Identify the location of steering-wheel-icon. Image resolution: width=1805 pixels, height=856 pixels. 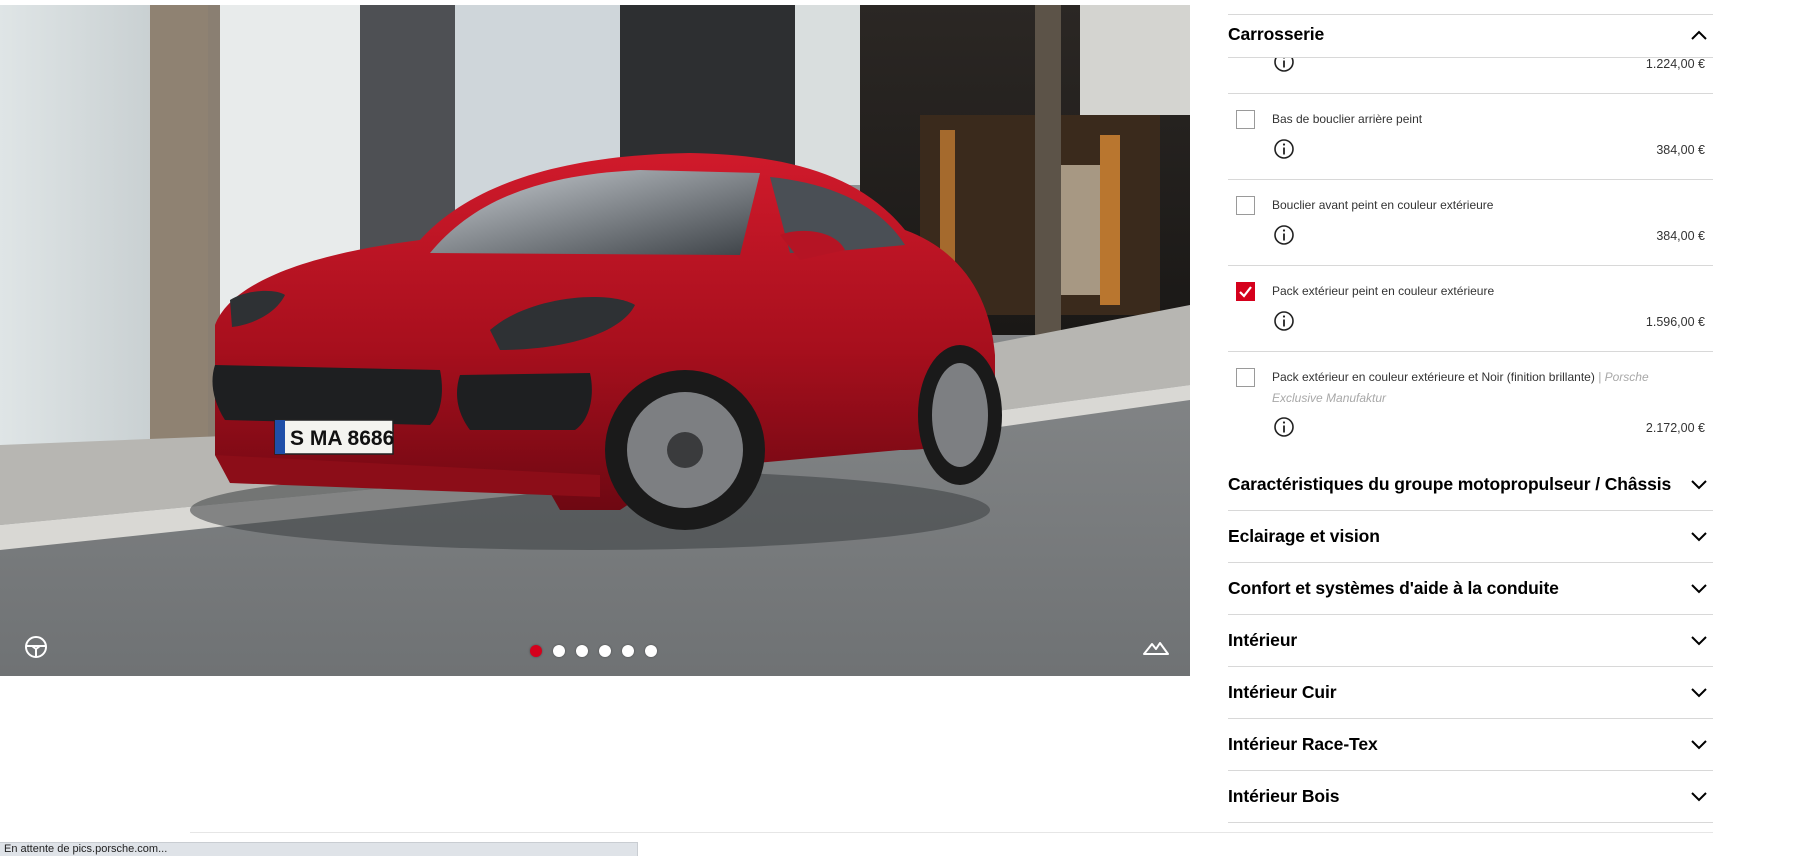
(36, 647).